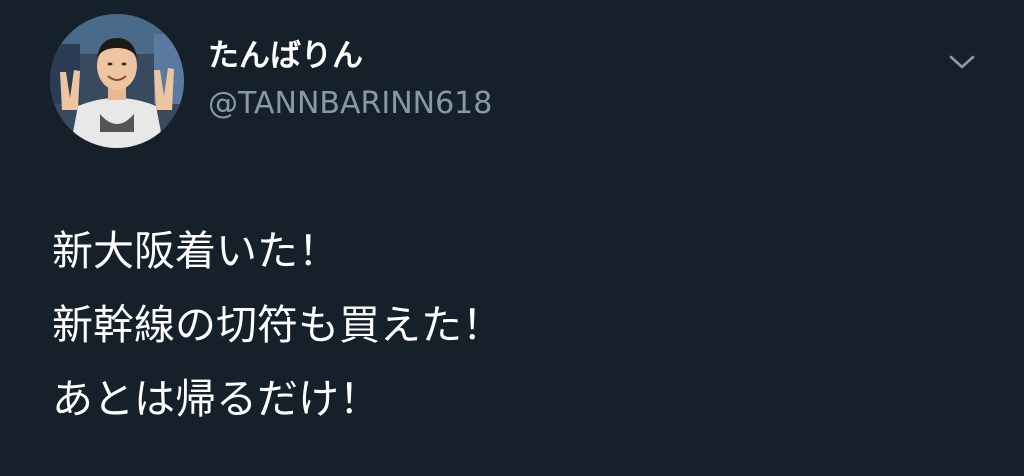  Describe the element at coordinates (195, 251) in the screenshot. I see `tweet-text-line: 新大阪着いた！` at that location.